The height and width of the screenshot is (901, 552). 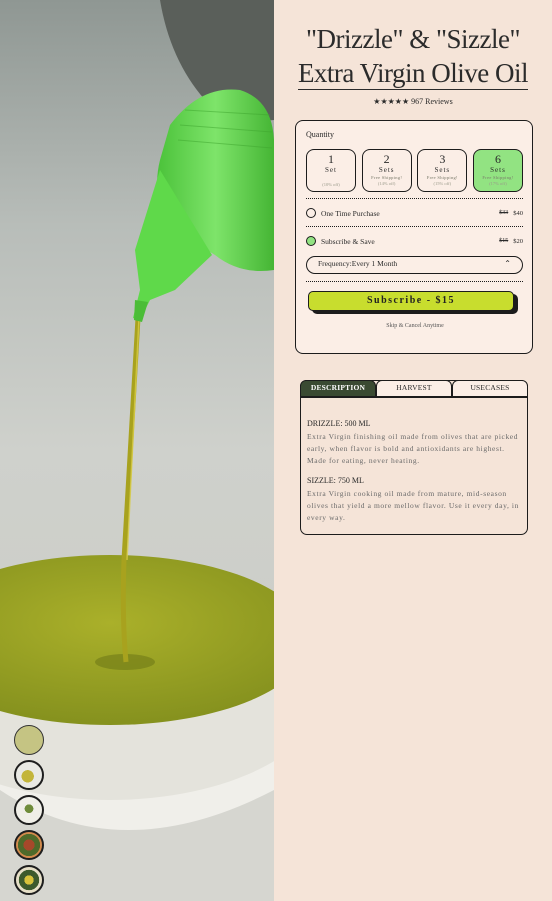 I want to click on drizzle-heading: DRIZZLE: 500 ML, so click(x=339, y=423).